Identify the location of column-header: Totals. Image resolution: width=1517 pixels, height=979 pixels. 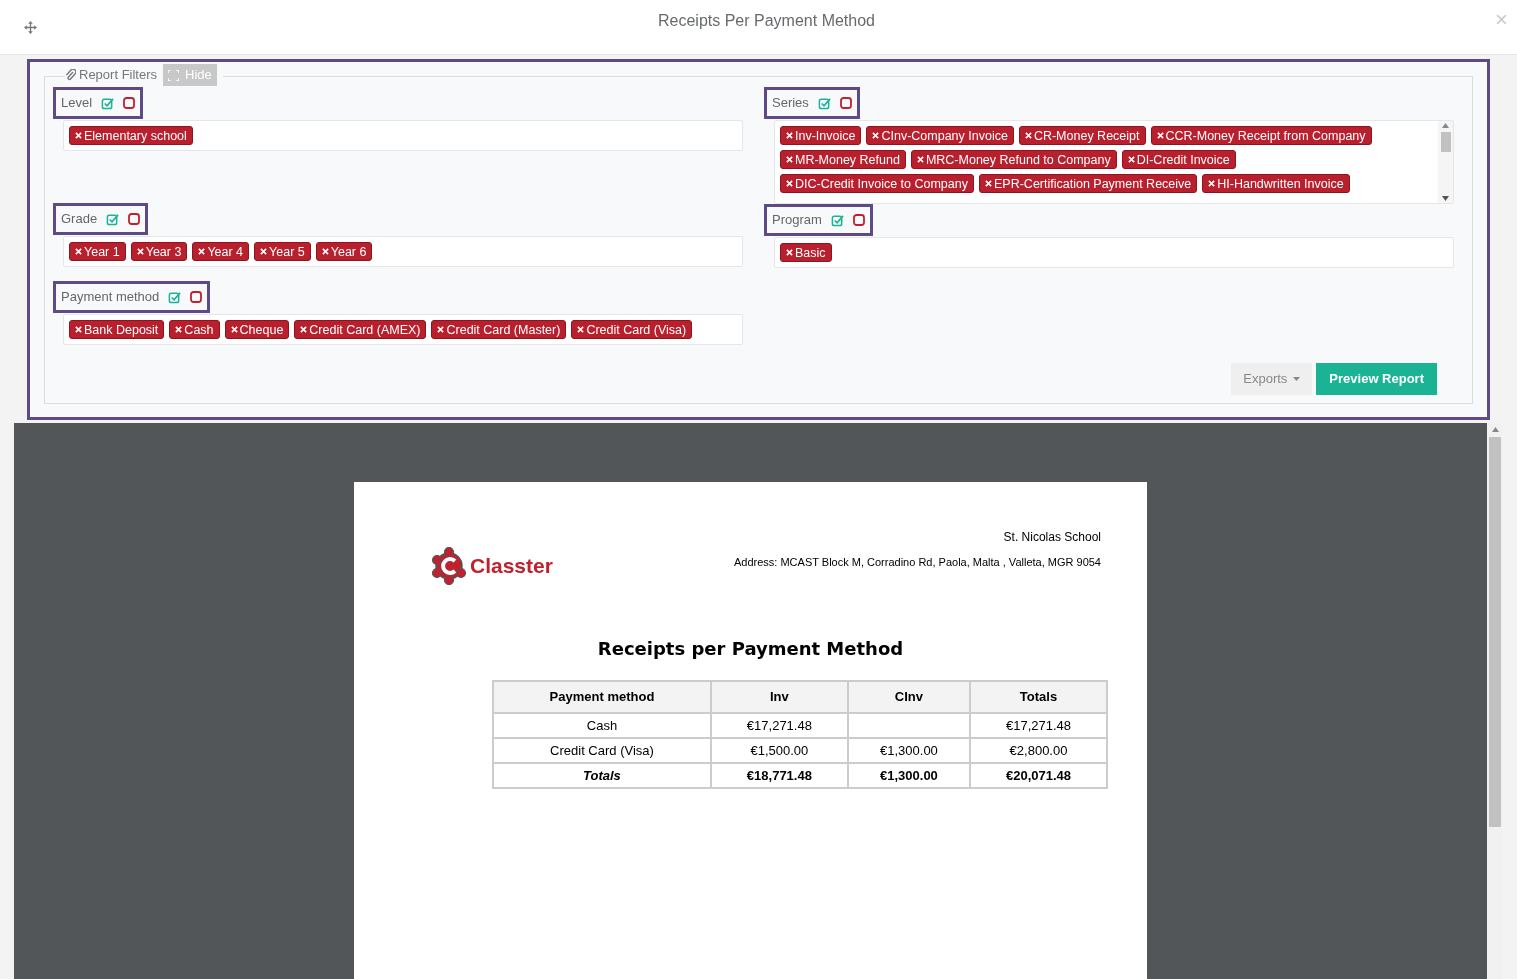
(1038, 697).